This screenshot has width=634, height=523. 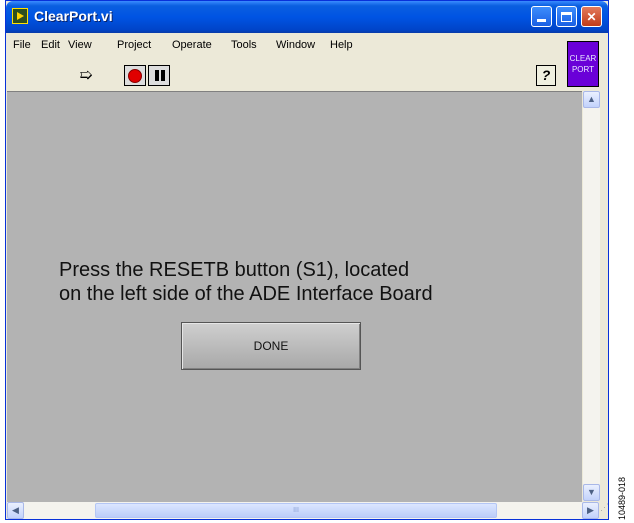 What do you see at coordinates (591, 99) in the screenshot?
I see `scroll-up-icon: ▲` at bounding box center [591, 99].